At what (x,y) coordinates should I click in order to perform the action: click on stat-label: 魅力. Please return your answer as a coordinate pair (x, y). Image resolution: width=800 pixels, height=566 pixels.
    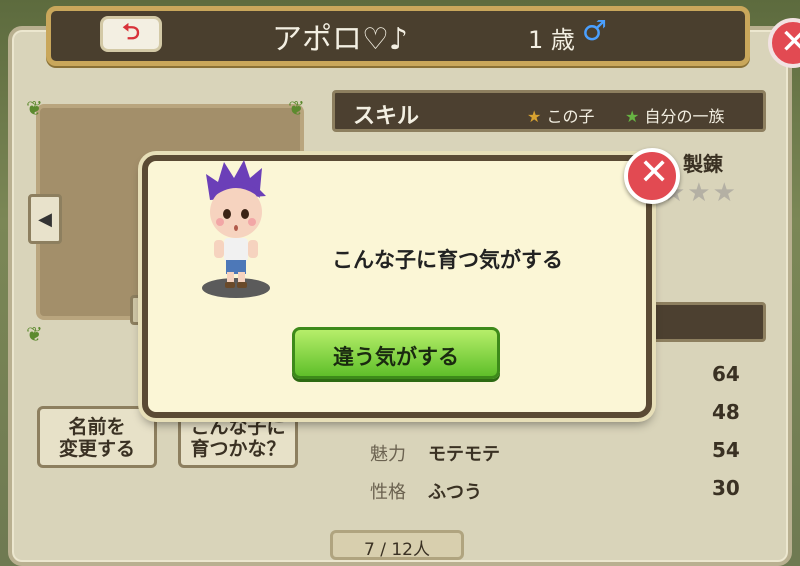
    Looking at the image, I should click on (388, 454).